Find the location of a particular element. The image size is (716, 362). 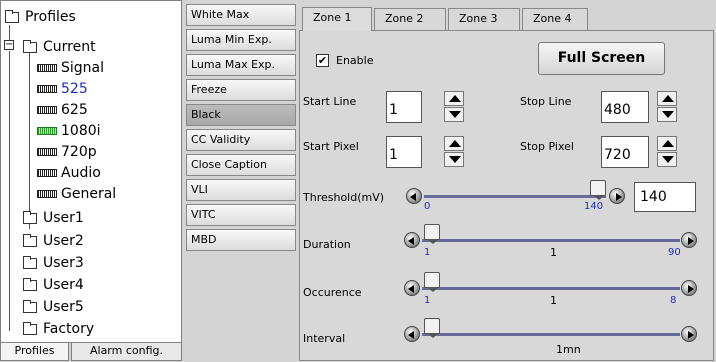

tree-item-audio: Audio is located at coordinates (69, 173).